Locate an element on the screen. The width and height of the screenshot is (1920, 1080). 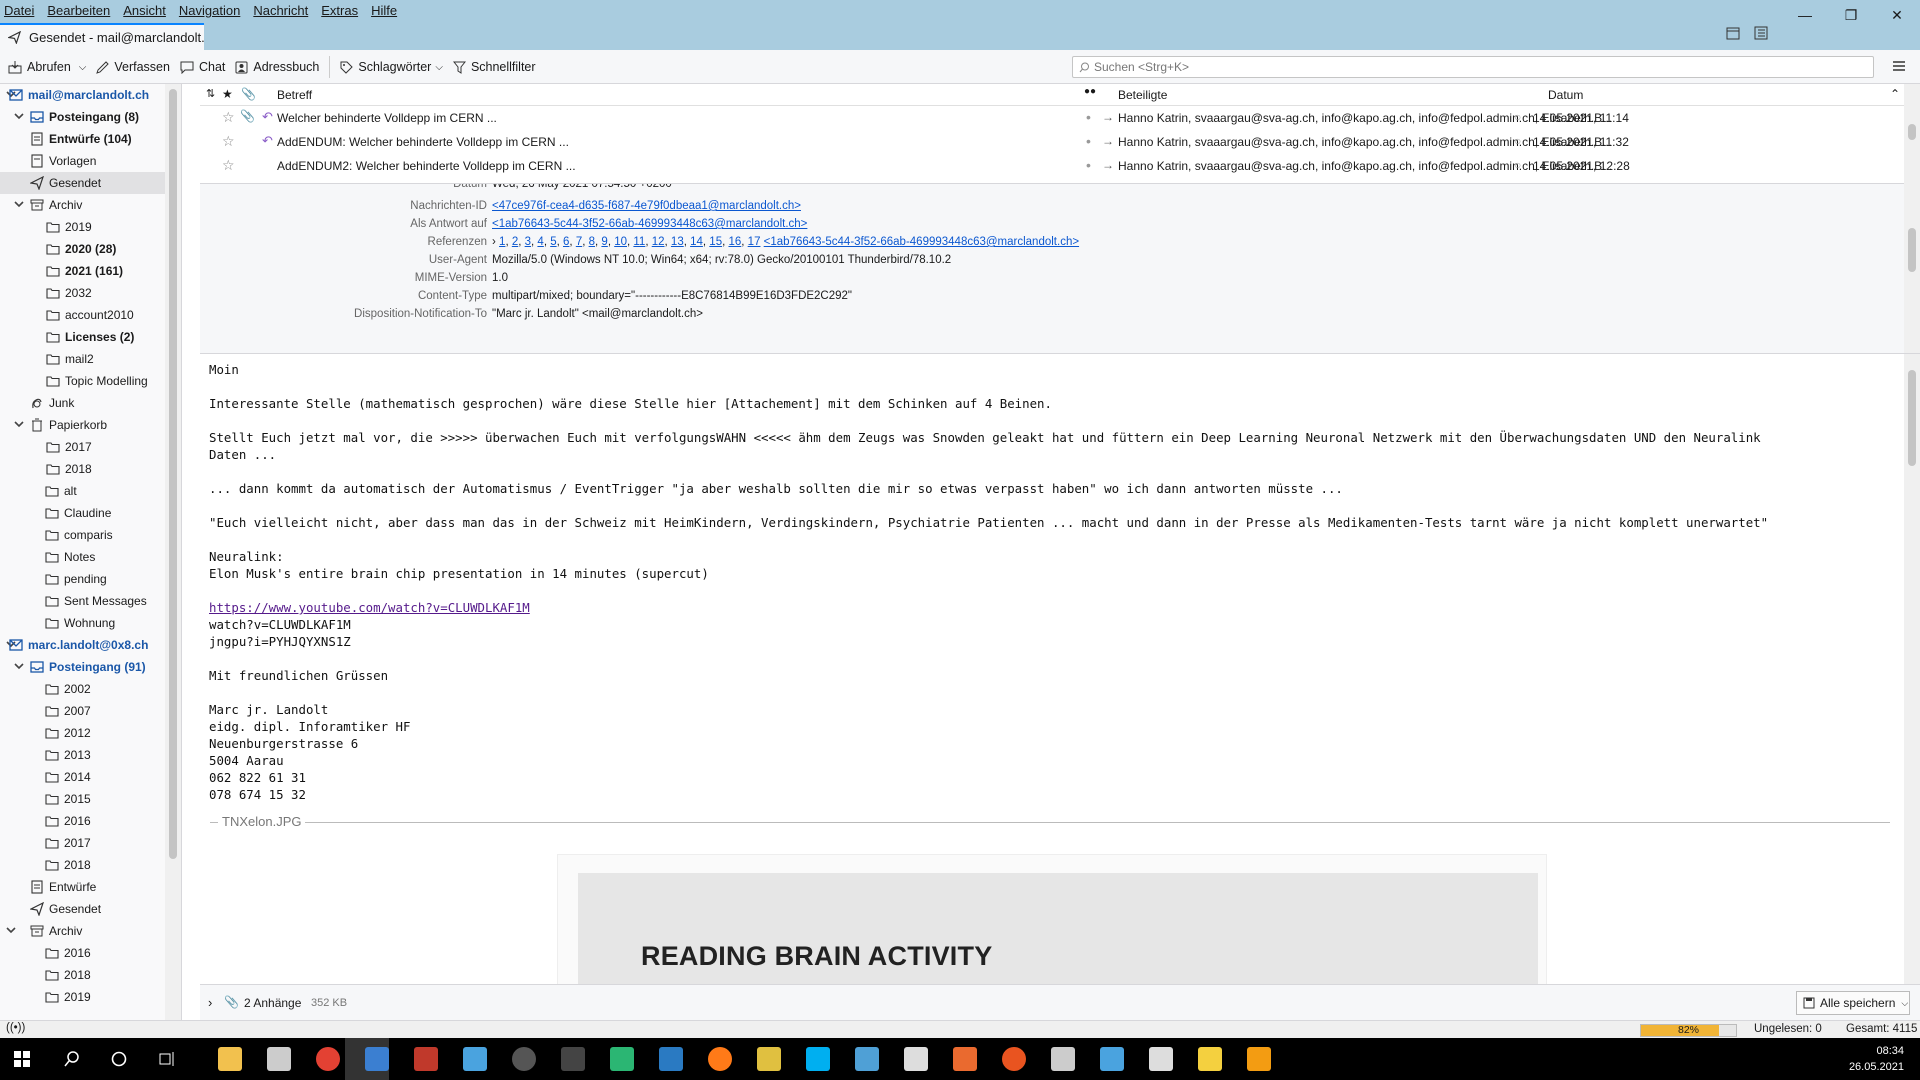
office-icon is located at coordinates (965, 1059).